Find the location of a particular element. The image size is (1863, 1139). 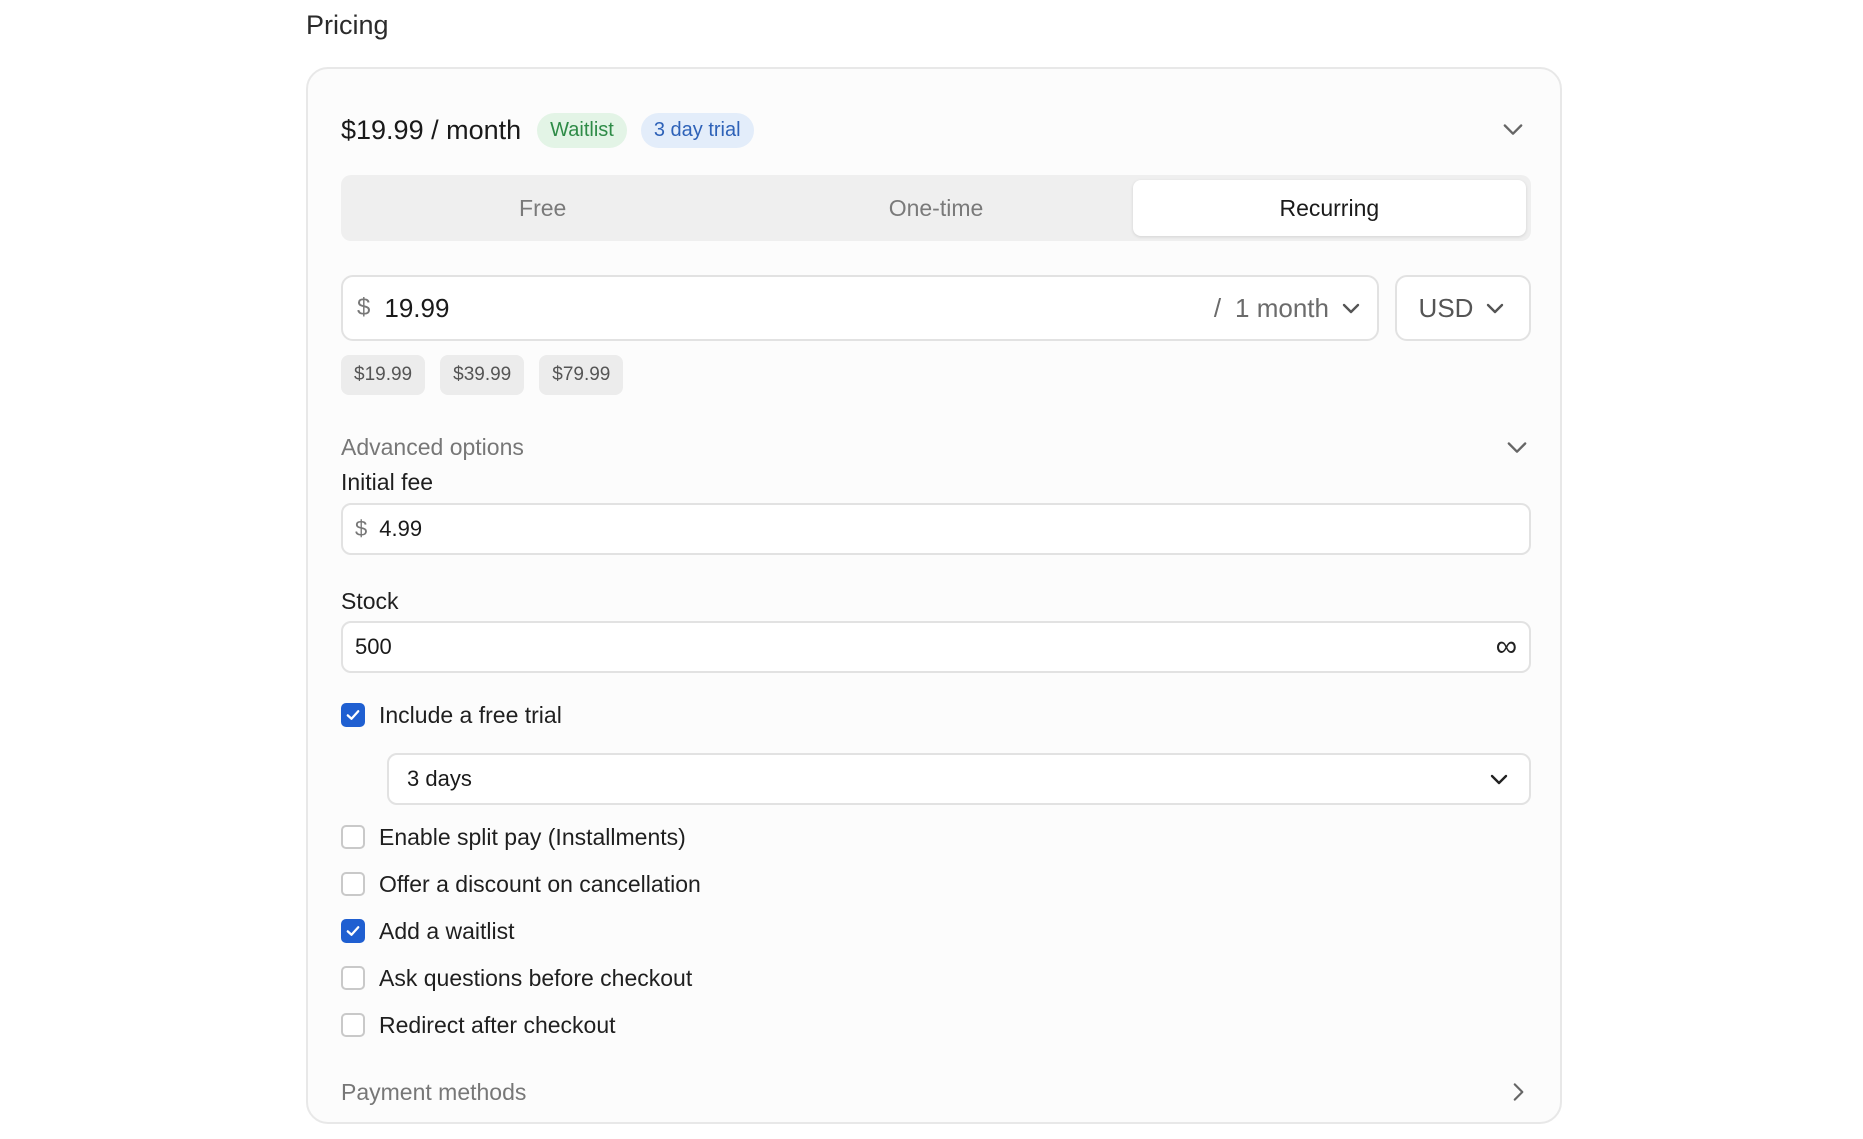

free-trial-checkbox is located at coordinates (353, 715).